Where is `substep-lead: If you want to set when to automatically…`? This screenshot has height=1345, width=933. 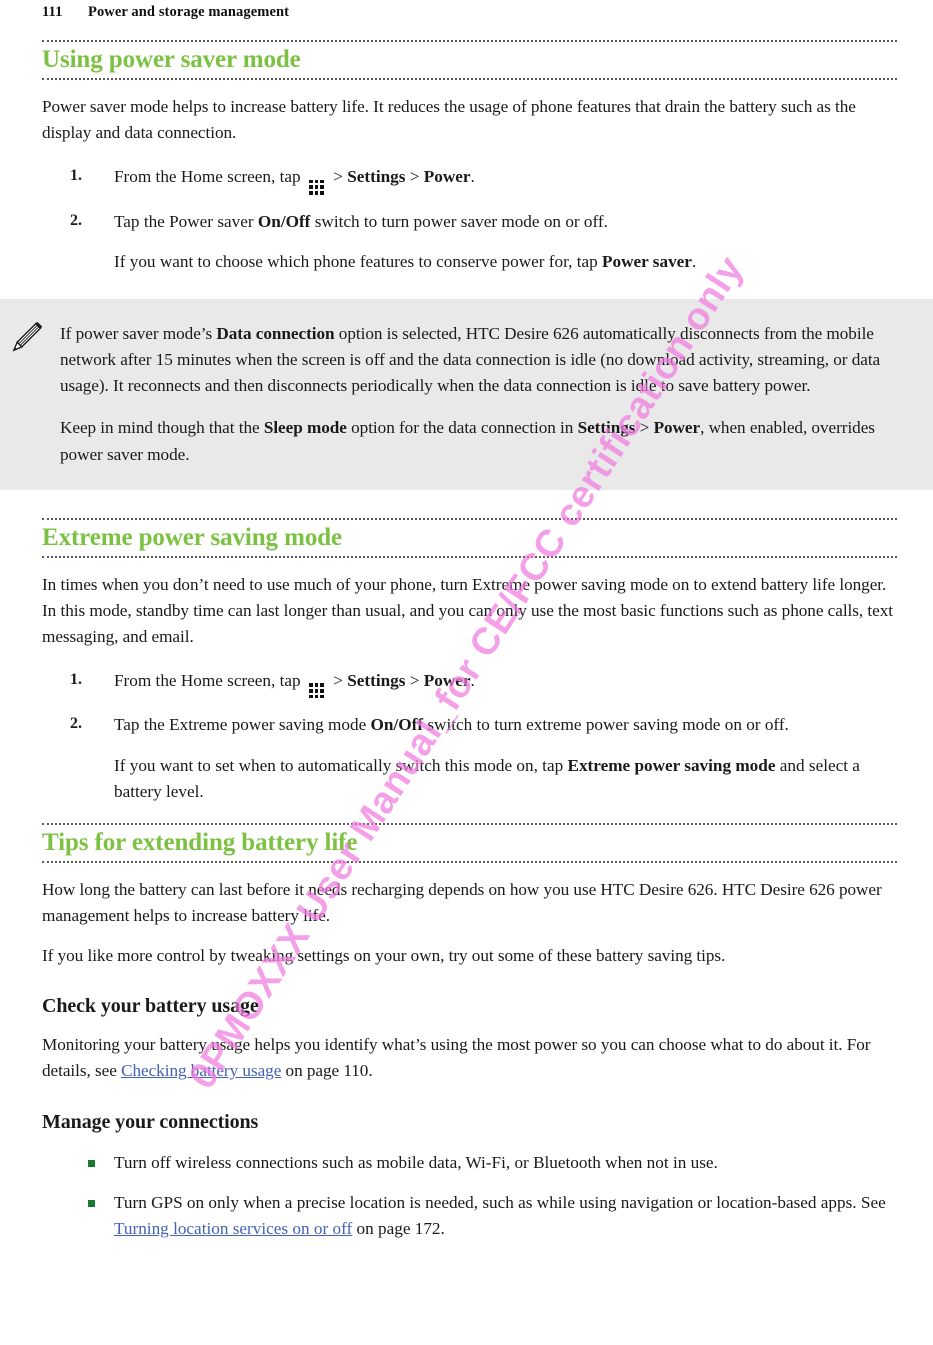
substep-lead: If you want to set when to automatically… is located at coordinates (341, 765).